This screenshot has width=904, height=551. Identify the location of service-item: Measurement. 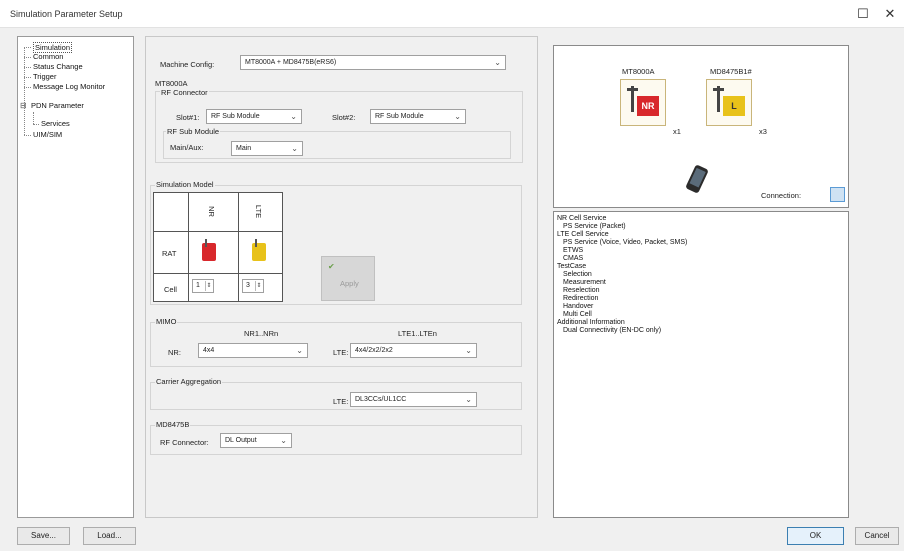
(584, 282).